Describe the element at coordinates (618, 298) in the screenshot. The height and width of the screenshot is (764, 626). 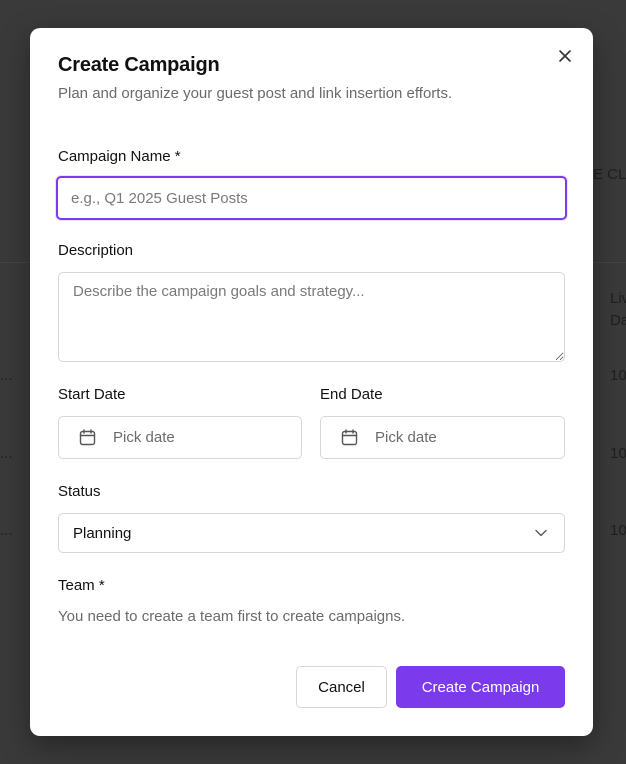
I see `background-column-fragment: Liv` at that location.